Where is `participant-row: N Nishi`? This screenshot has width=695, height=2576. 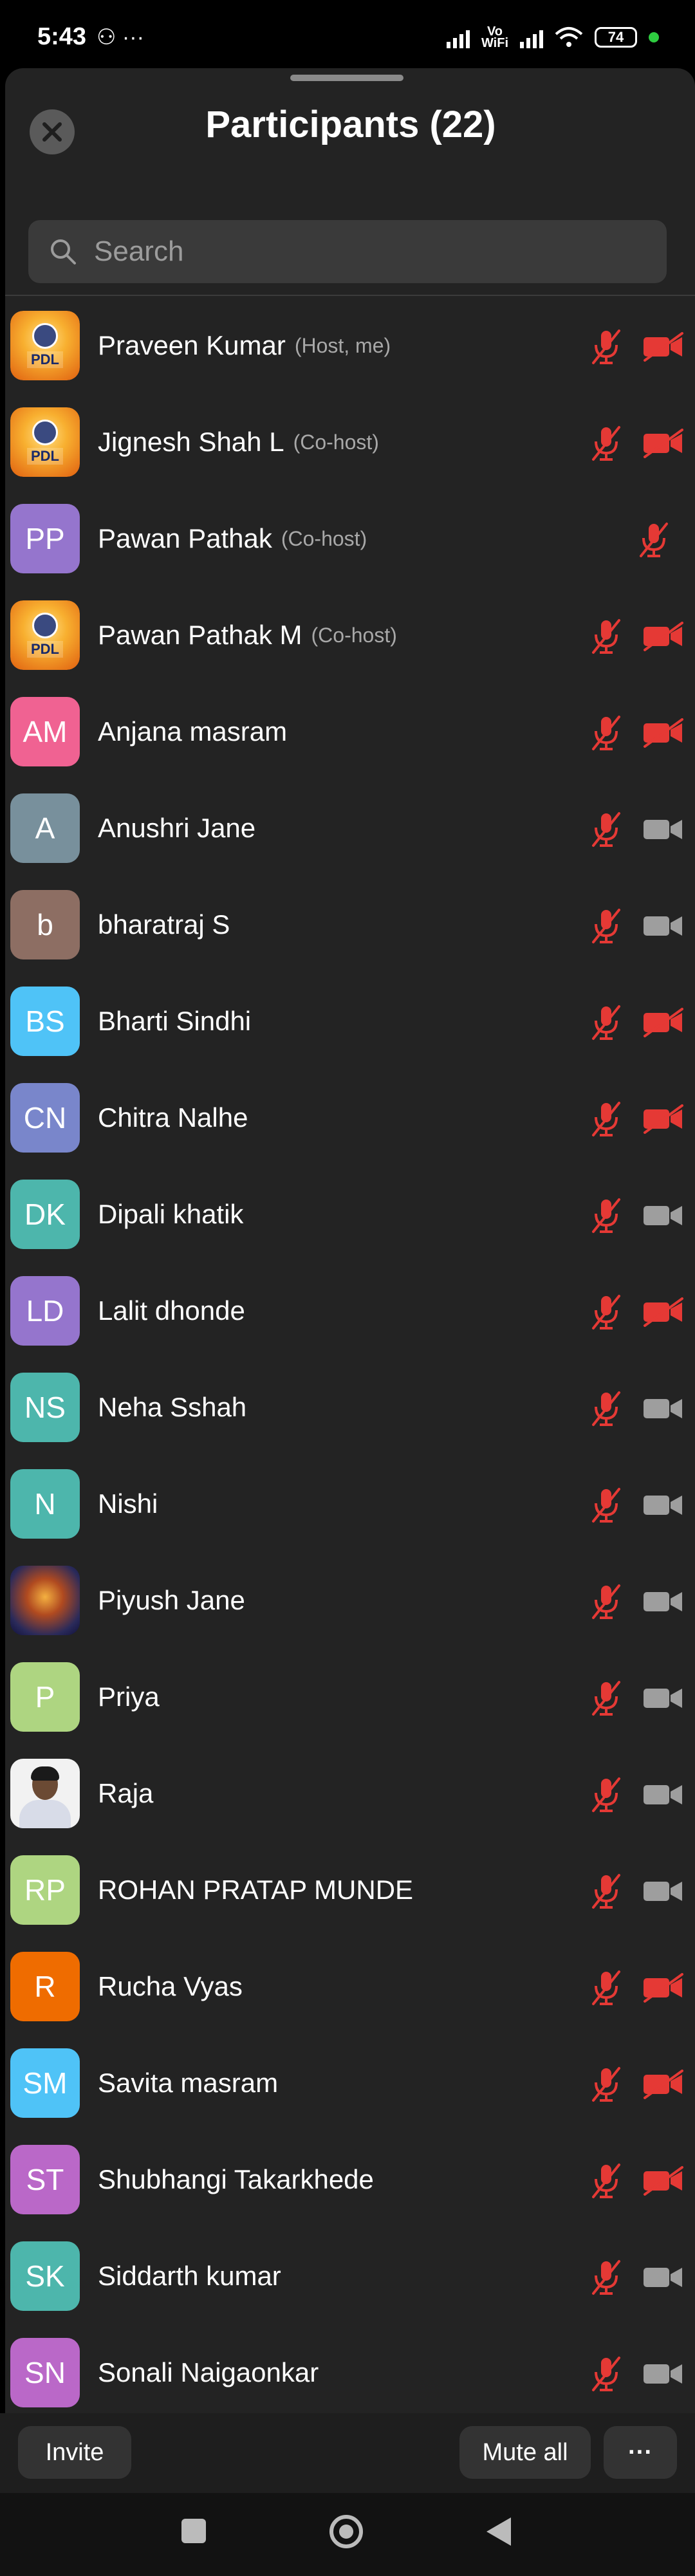 participant-row: N Nishi is located at coordinates (350, 1504).